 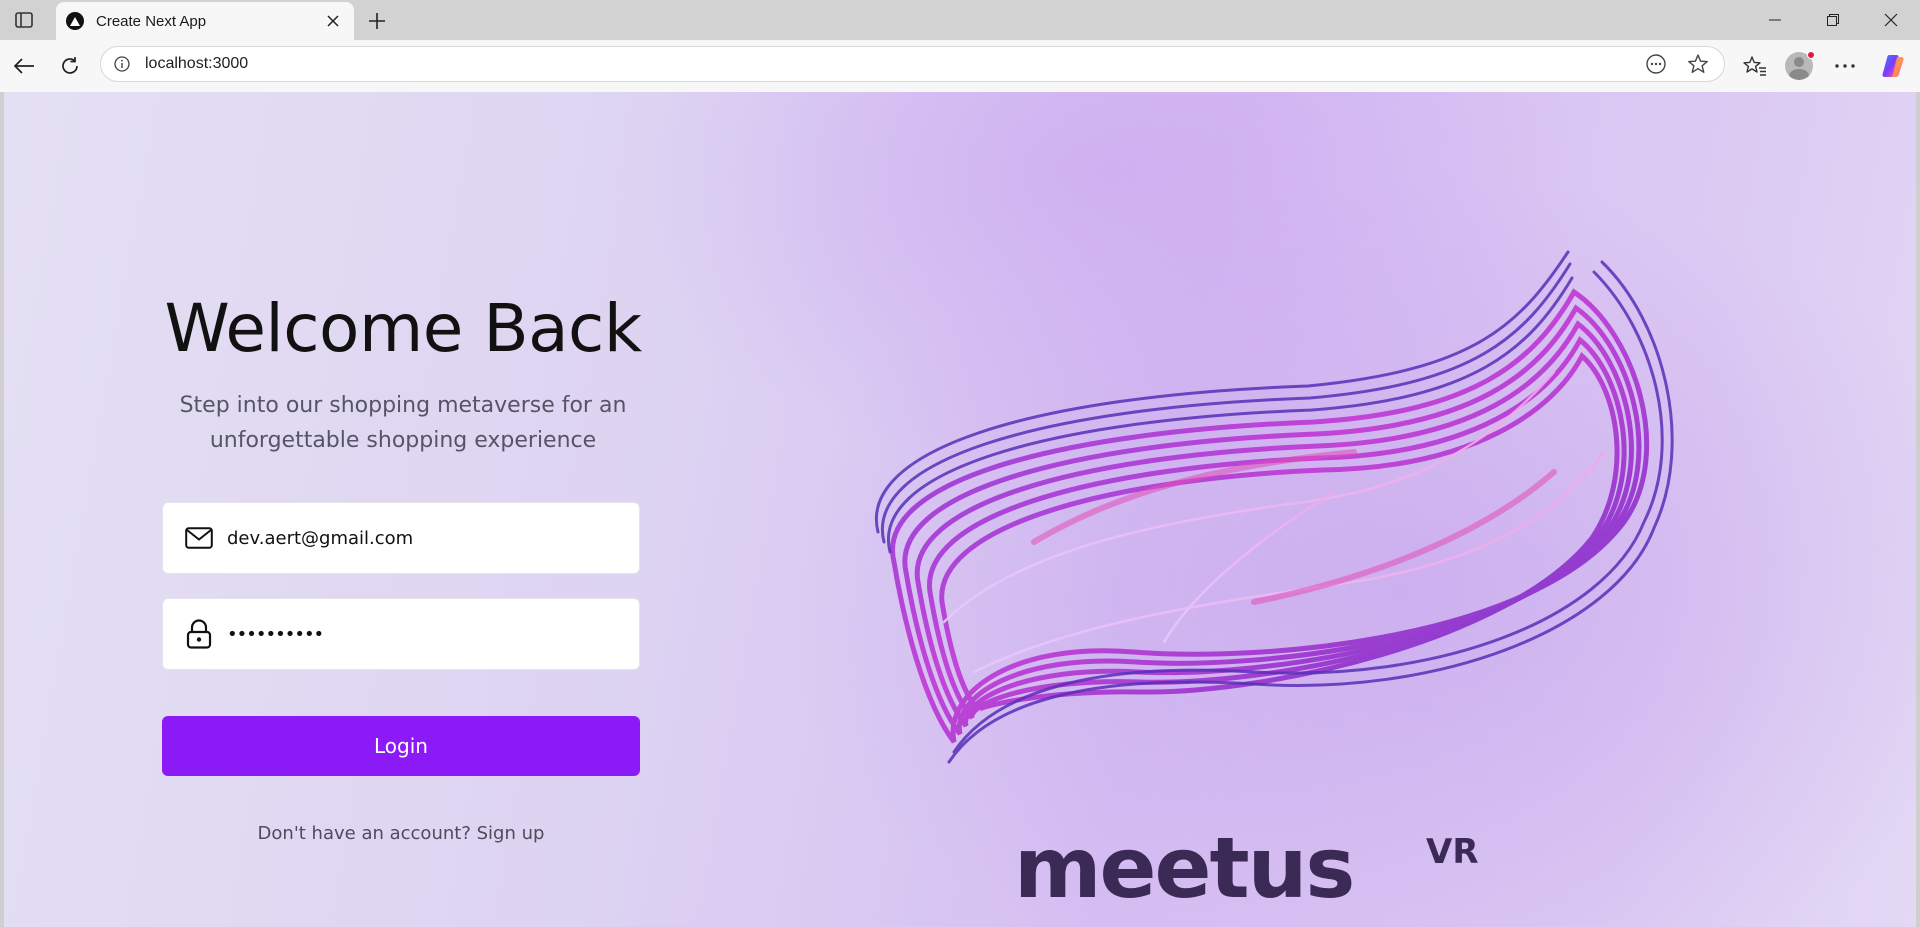 I want to click on favorites-button, so click(x=1755, y=66).